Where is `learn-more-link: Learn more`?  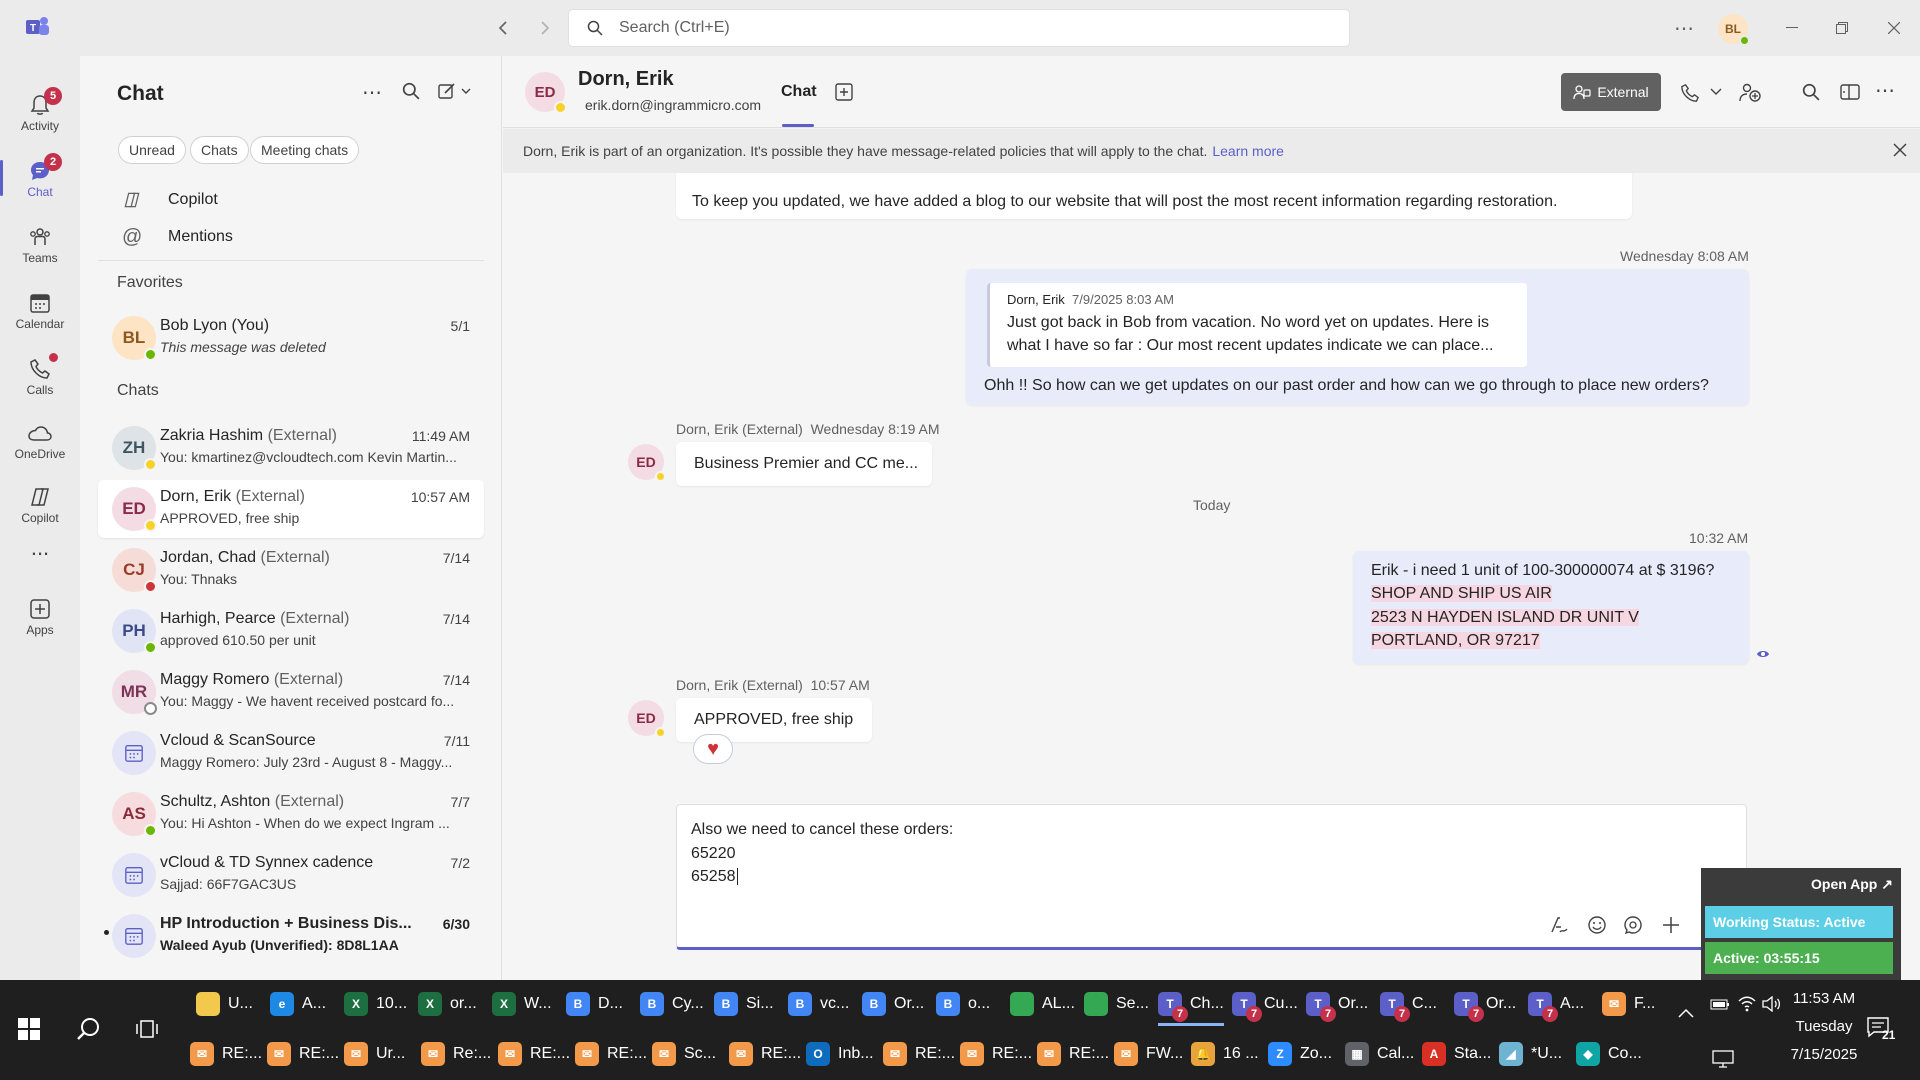 learn-more-link: Learn more is located at coordinates (1248, 151).